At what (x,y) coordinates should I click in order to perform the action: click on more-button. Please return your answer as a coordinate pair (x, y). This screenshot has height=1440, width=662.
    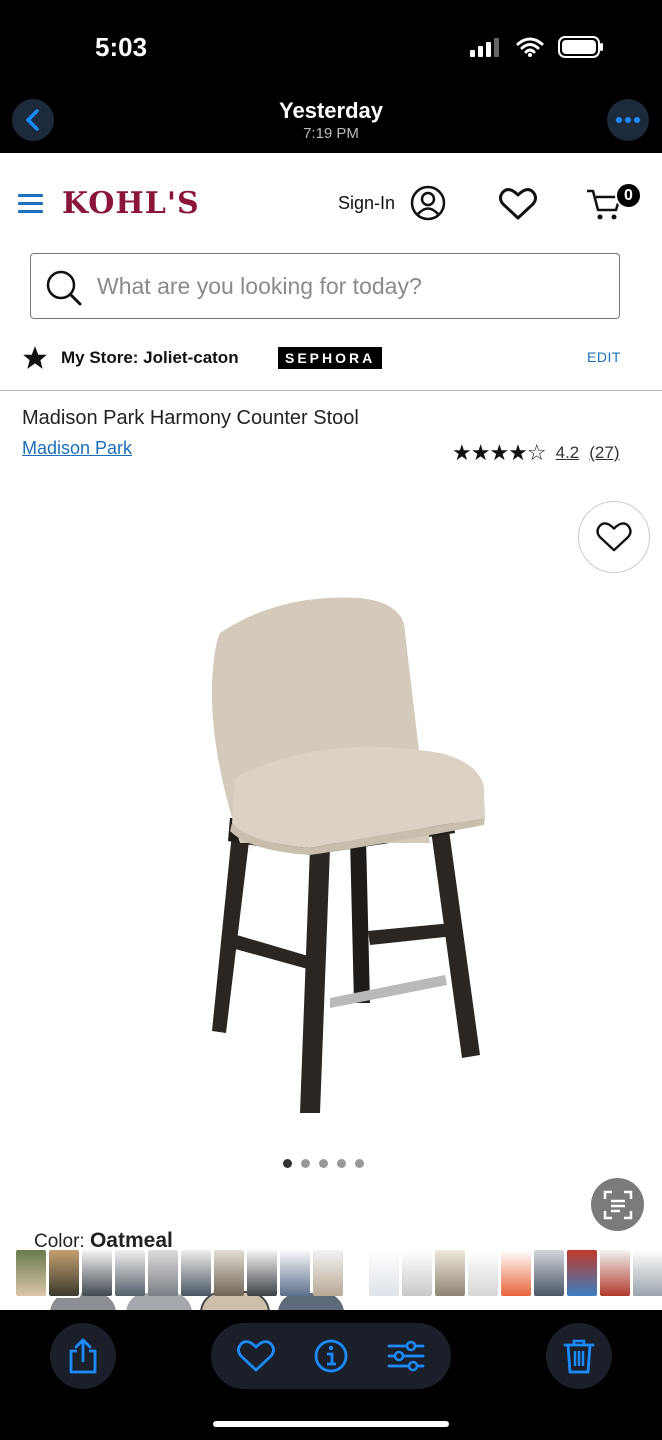
    Looking at the image, I should click on (628, 120).